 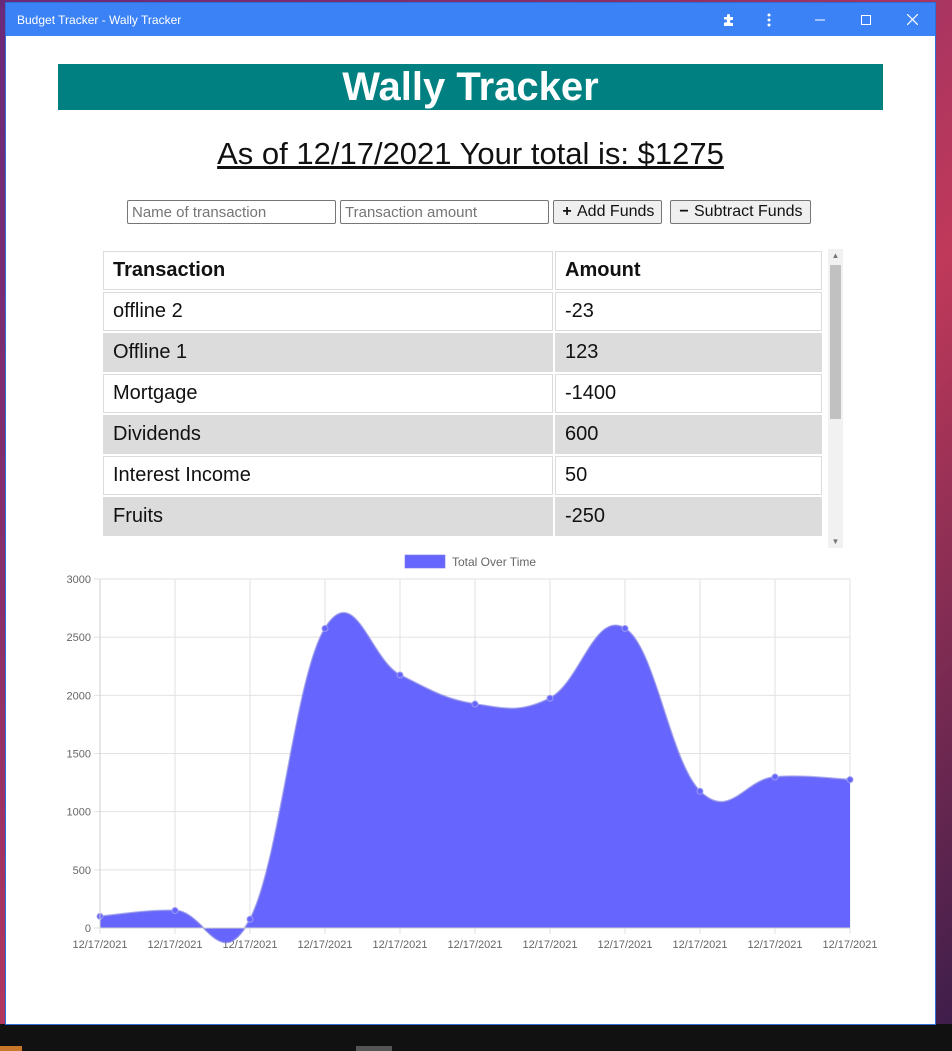 What do you see at coordinates (729, 19) in the screenshot?
I see `puzzle-icon` at bounding box center [729, 19].